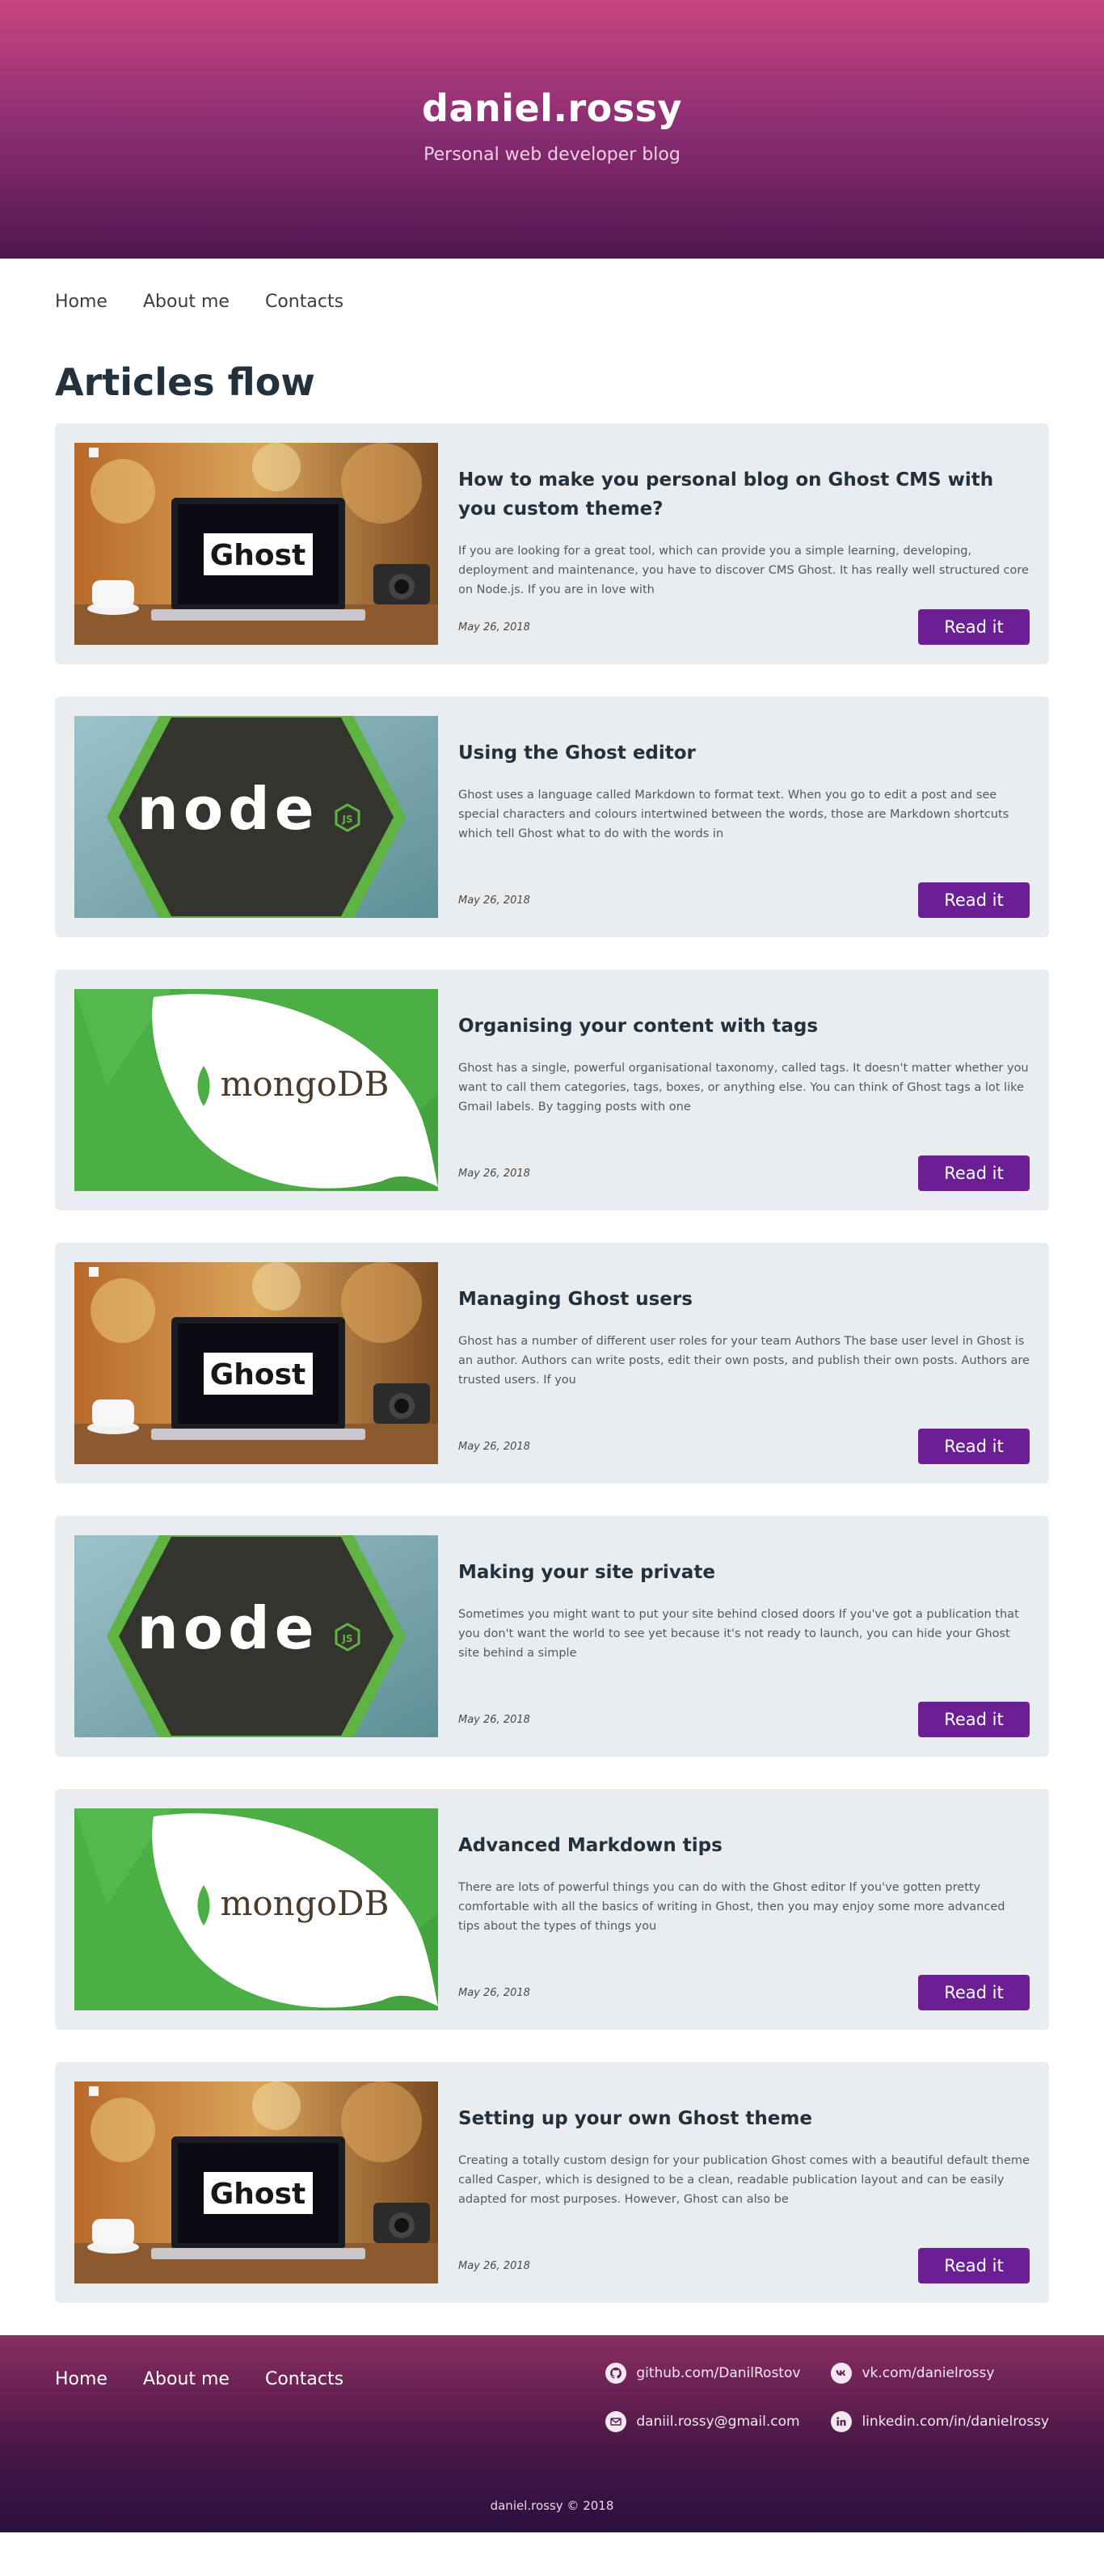 The image size is (1104, 2576). Describe the element at coordinates (718, 2373) in the screenshot. I see `github-label: github.com/DanilRostov` at that location.